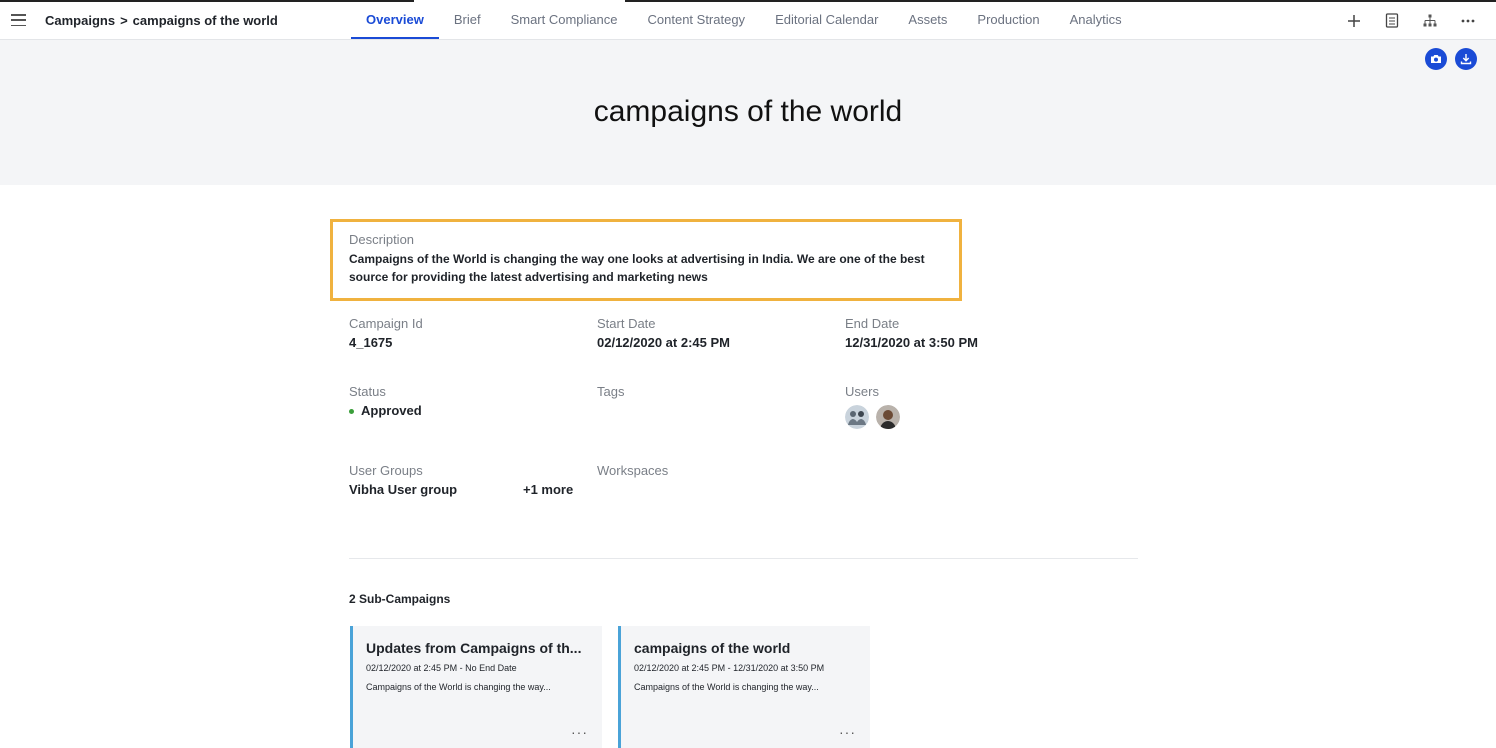  I want to click on menu-icon, so click(18, 20).